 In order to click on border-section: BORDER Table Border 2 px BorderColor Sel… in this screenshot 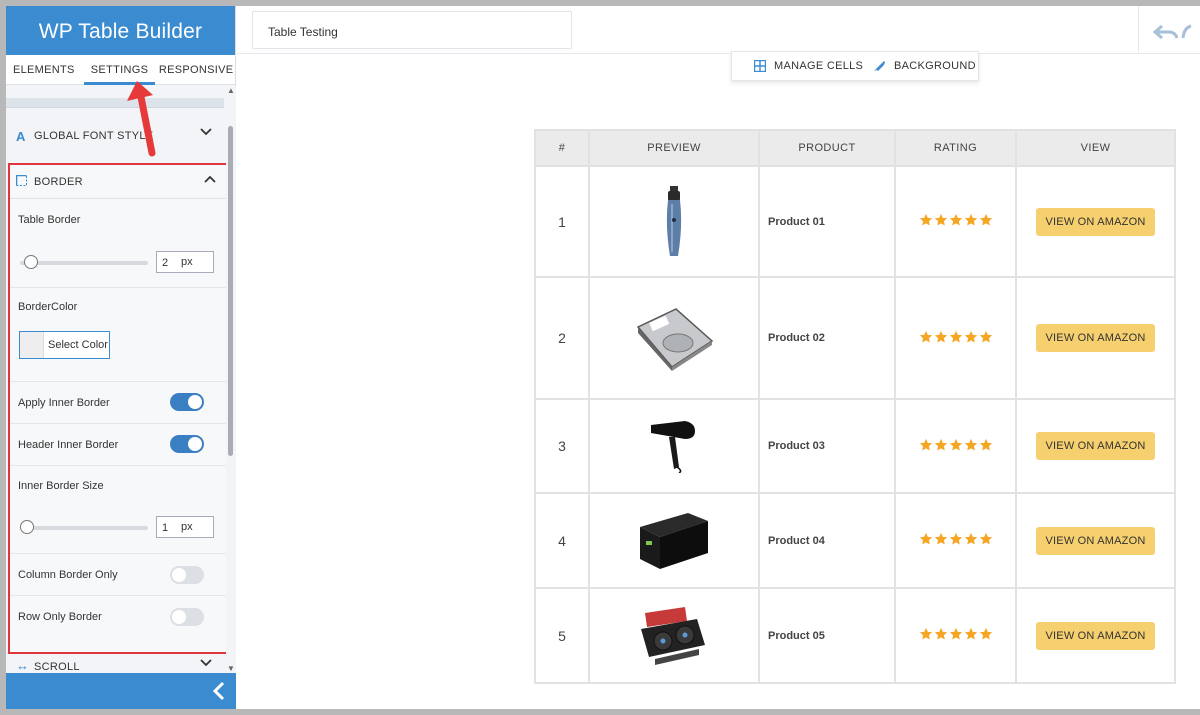, I will do `click(118, 408)`.